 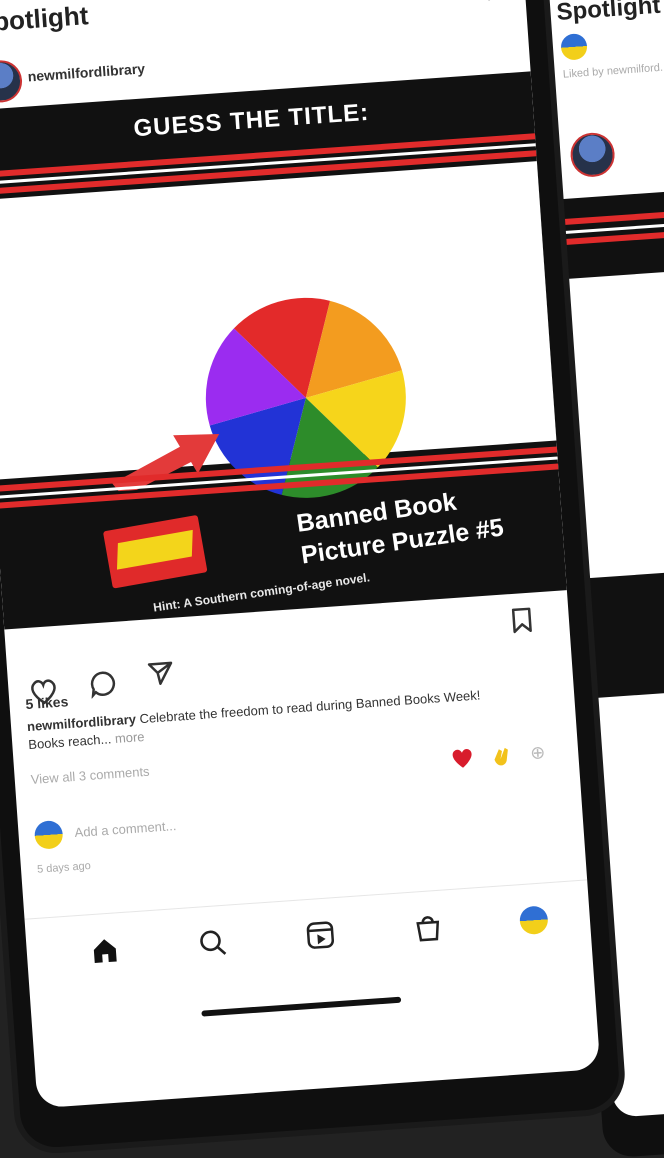 What do you see at coordinates (212, 942) in the screenshot?
I see `search-icon` at bounding box center [212, 942].